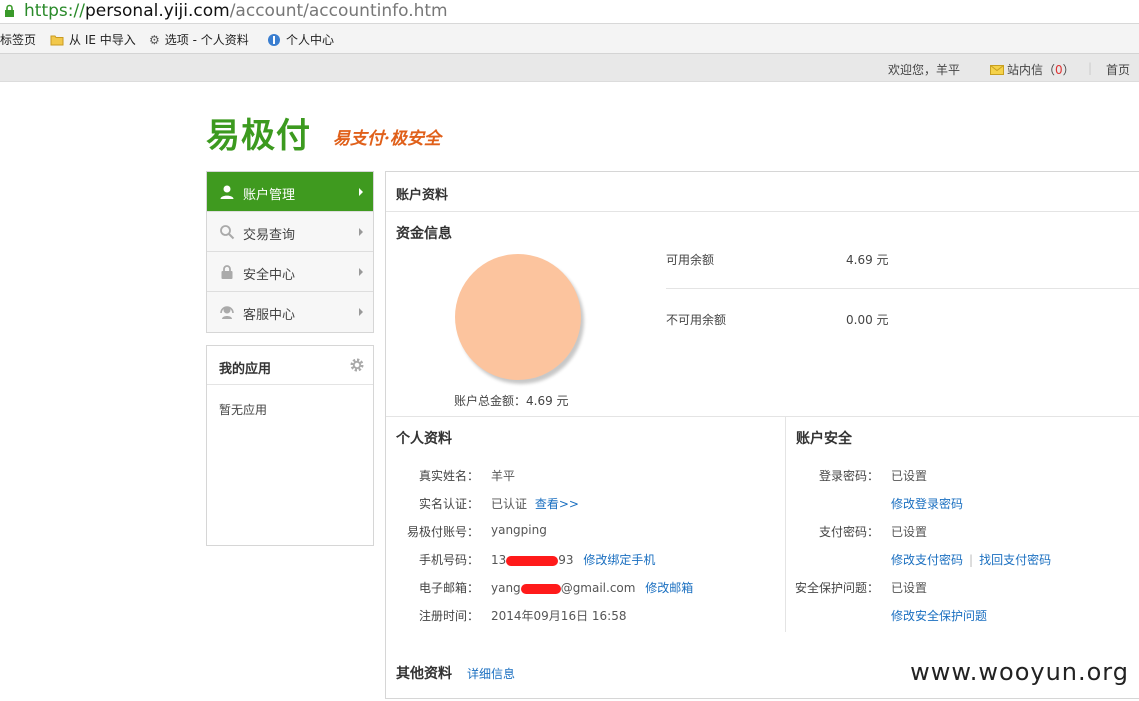 The height and width of the screenshot is (701, 1139). Describe the element at coordinates (1059, 70) in the screenshot. I see `mail-count: 0` at that location.